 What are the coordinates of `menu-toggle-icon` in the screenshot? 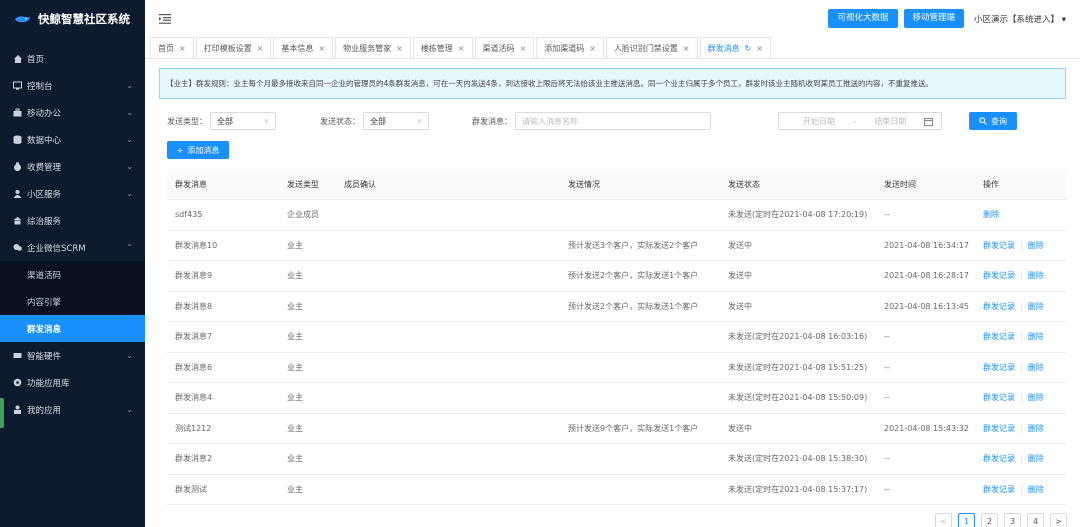 It's located at (165, 18).